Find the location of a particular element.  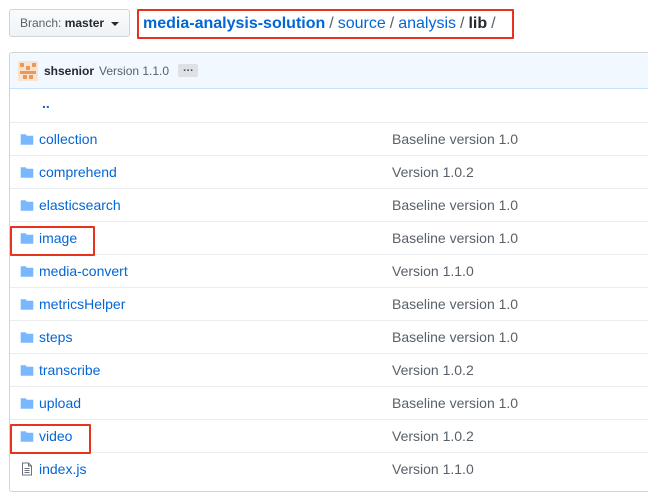

file-row: elasticsearch Baseline version 1.0 is located at coordinates (329, 204).